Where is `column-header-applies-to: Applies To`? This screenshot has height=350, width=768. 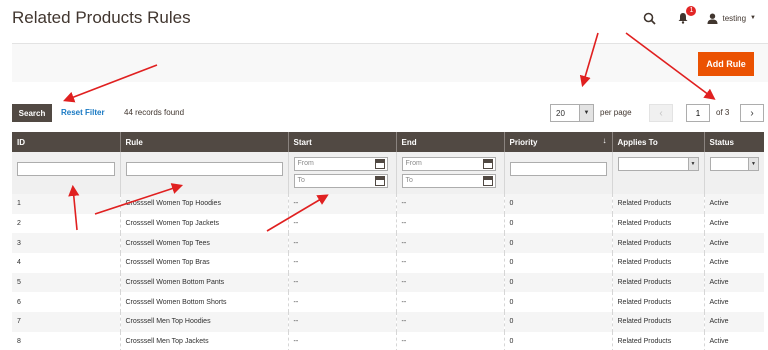
column-header-applies-to: Applies To is located at coordinates (657, 142).